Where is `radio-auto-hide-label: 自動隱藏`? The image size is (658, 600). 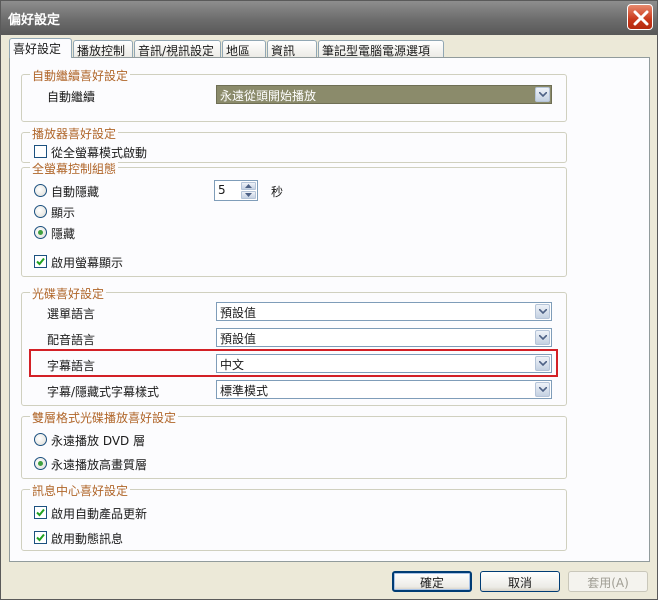
radio-auto-hide-label: 自動隱藏 is located at coordinates (75, 192).